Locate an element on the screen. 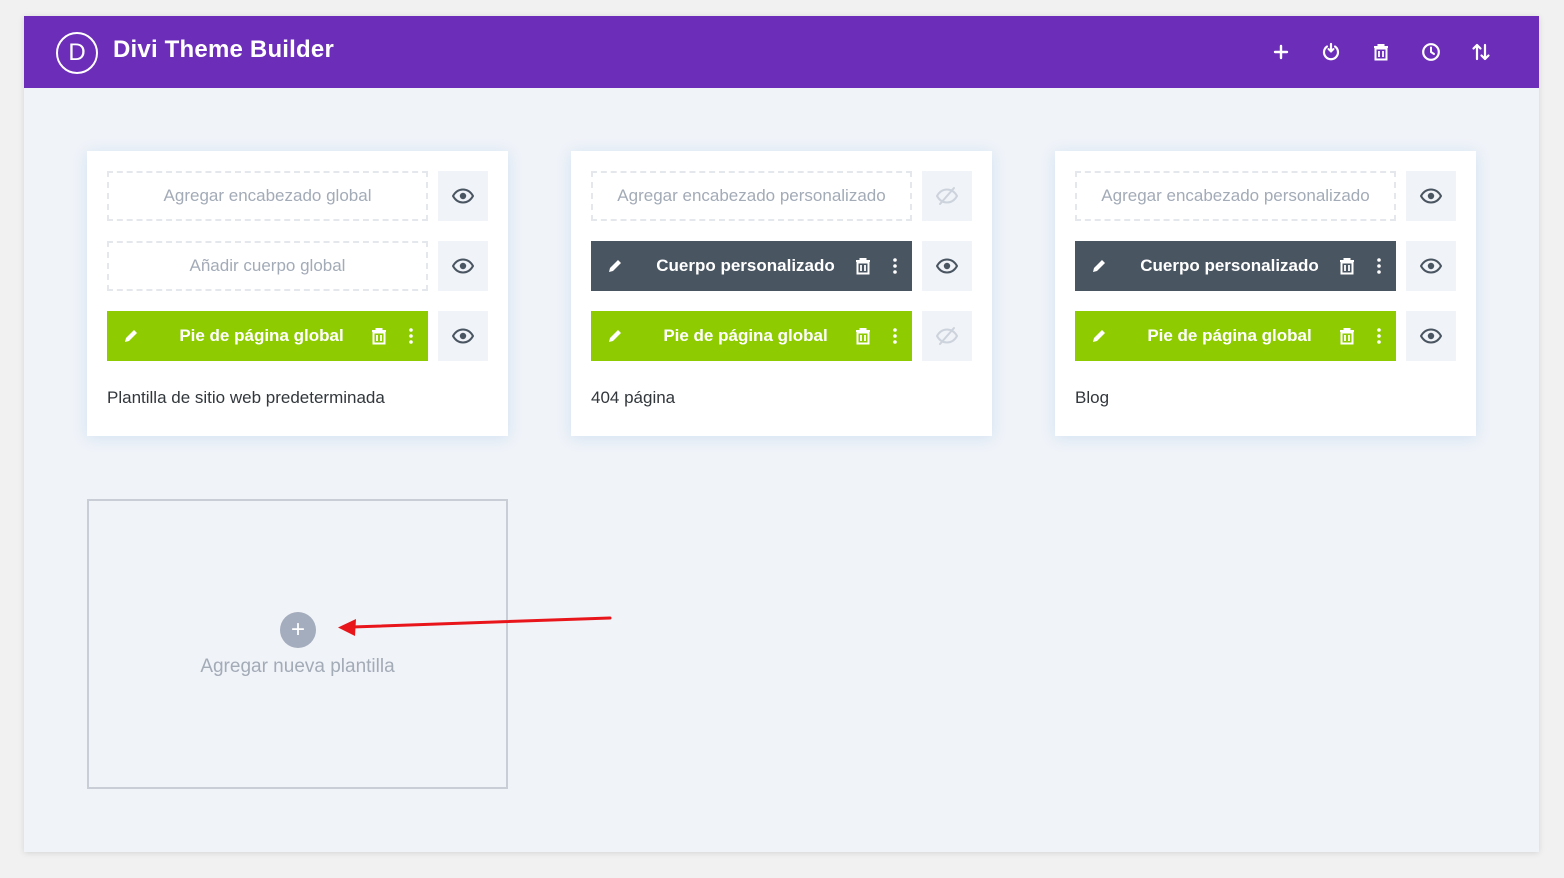 This screenshot has width=1564, height=878. template-name: 404 página is located at coordinates (633, 397).